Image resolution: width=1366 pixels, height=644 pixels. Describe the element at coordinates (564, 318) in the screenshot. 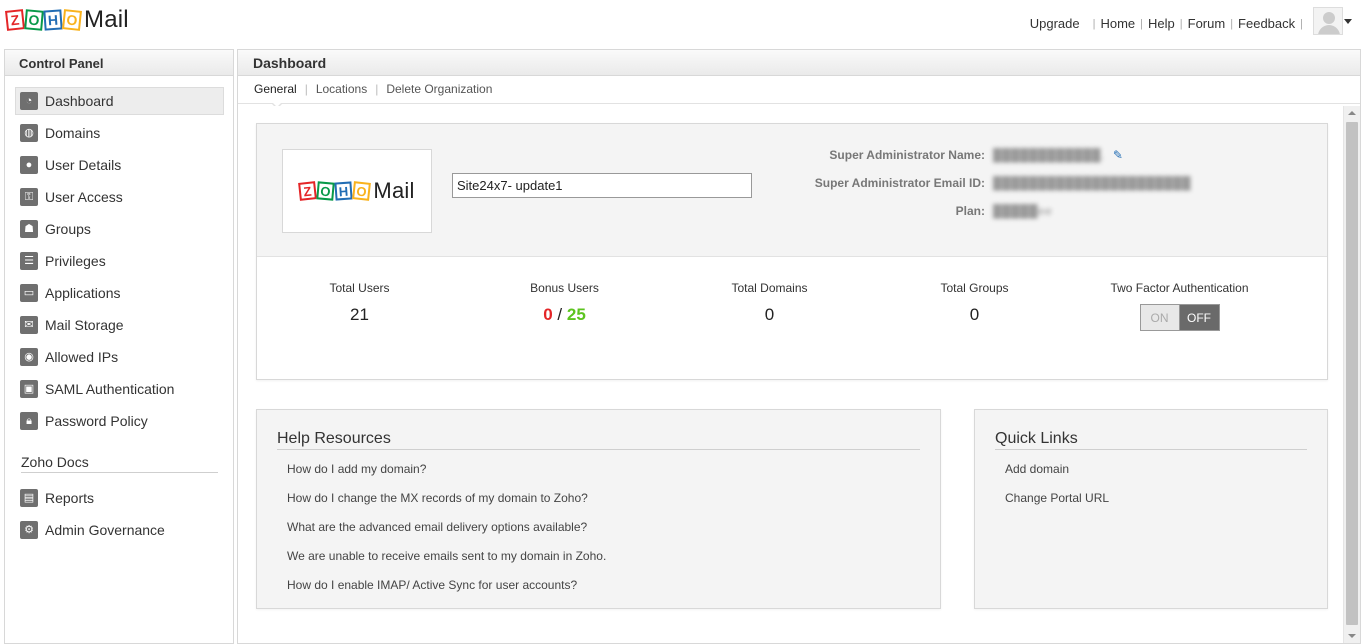

I see `stat-bonus-users: Bonus Users 0 / 25` at that location.